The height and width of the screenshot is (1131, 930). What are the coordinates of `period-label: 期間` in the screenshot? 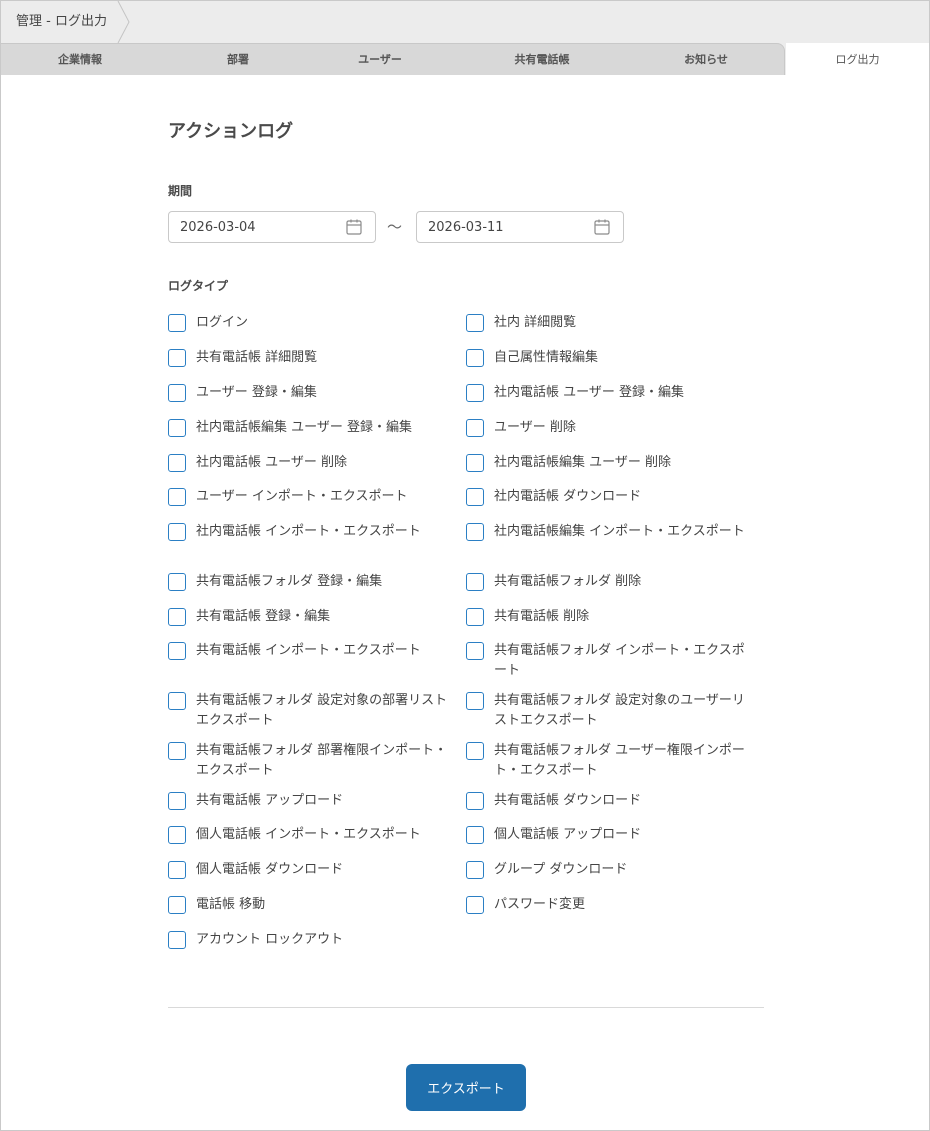 It's located at (180, 191).